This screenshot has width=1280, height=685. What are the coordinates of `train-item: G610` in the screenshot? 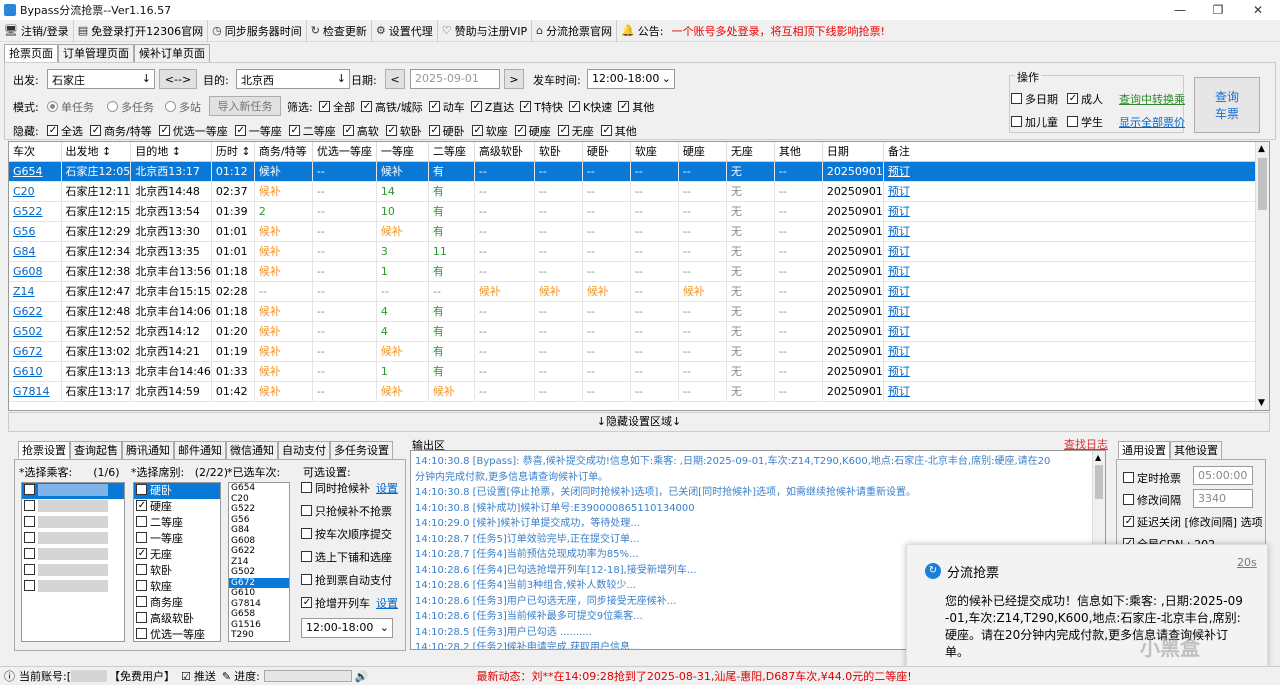 It's located at (259, 593).